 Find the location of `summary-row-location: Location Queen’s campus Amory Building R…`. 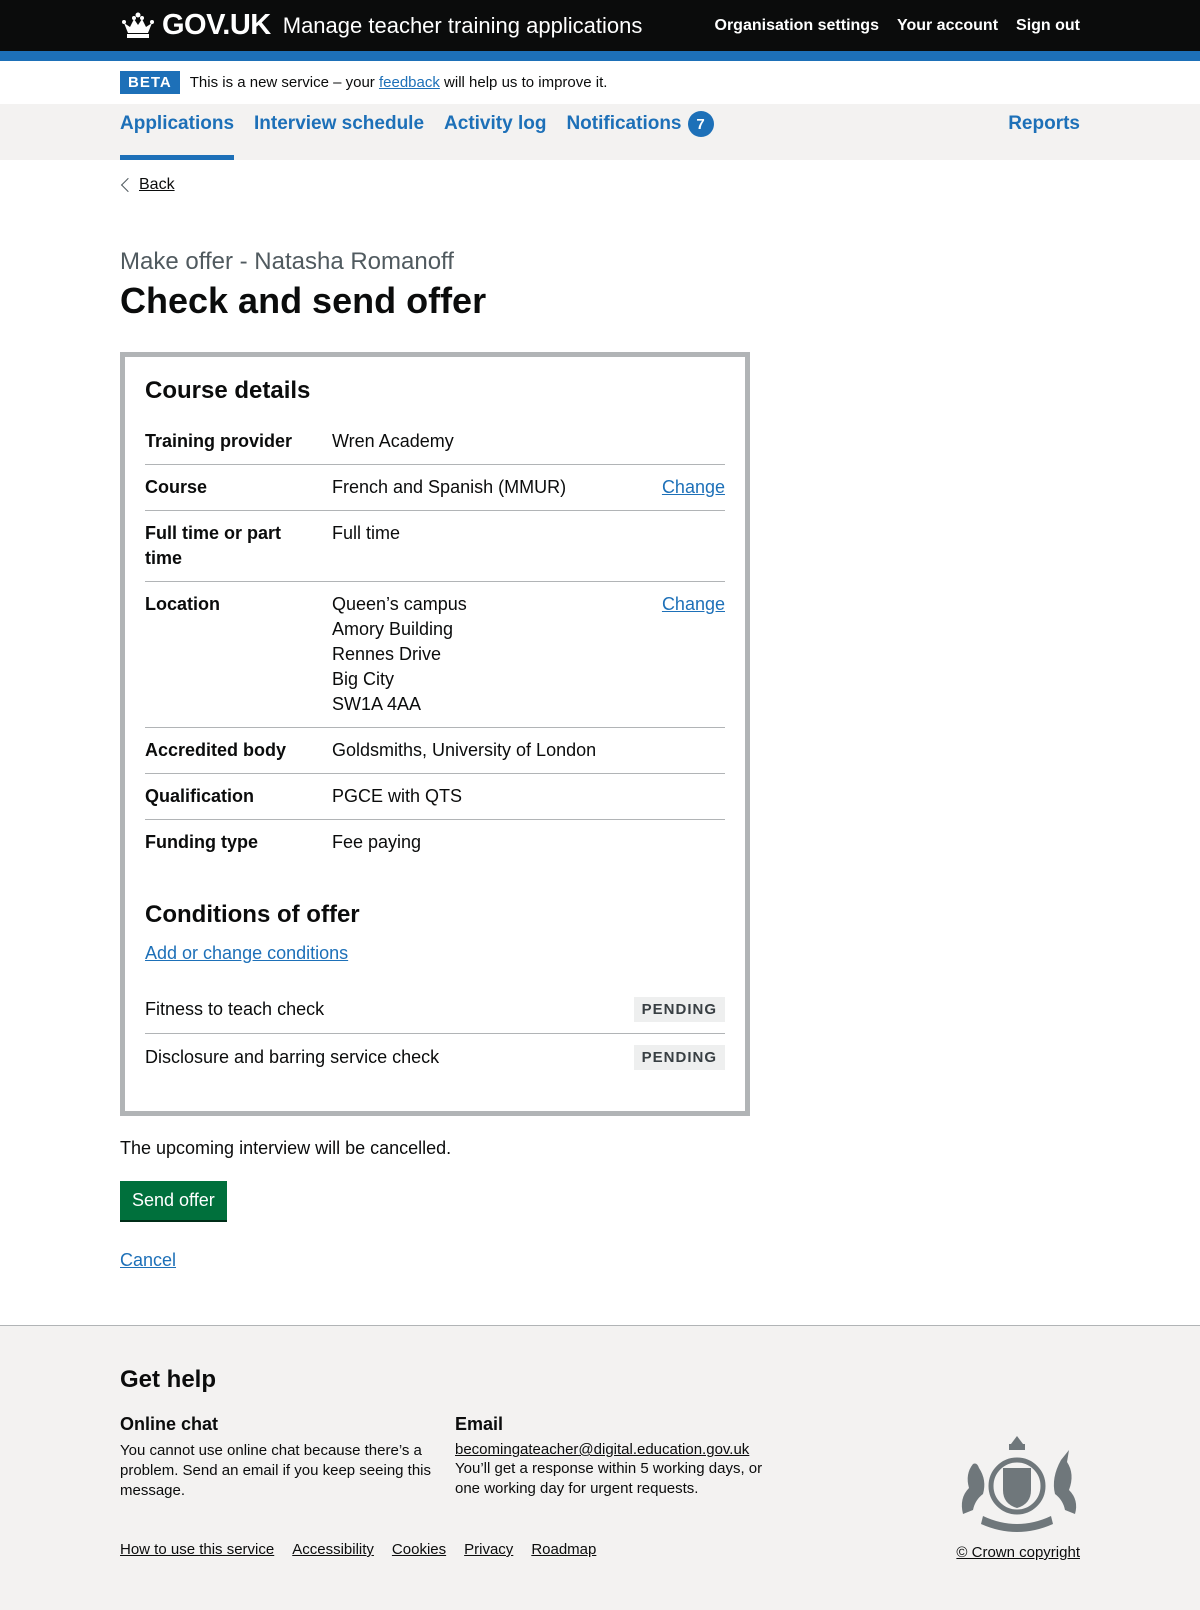

summary-row-location: Location Queen’s campus Amory Building R… is located at coordinates (435, 655).